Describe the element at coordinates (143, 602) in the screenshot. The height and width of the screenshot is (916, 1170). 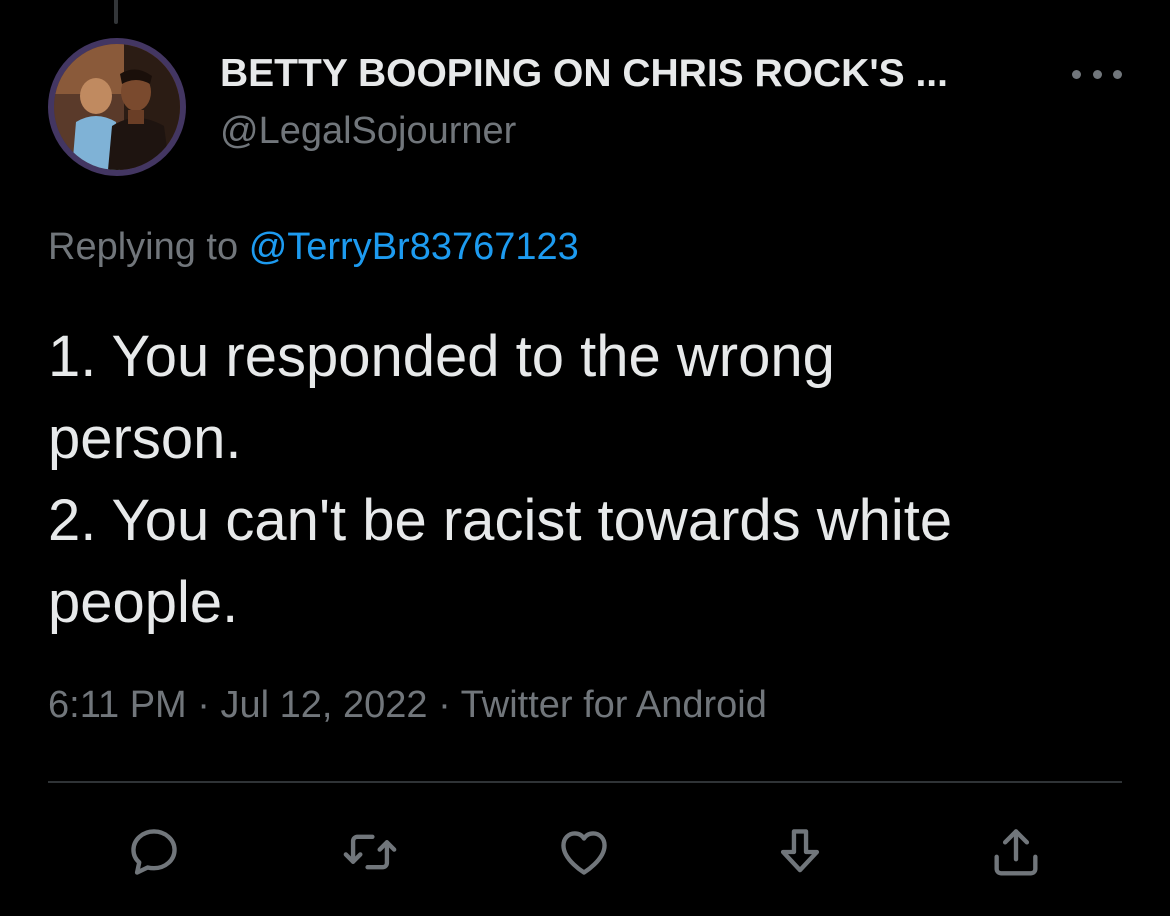
I see `tweet-text-line: people.` at that location.